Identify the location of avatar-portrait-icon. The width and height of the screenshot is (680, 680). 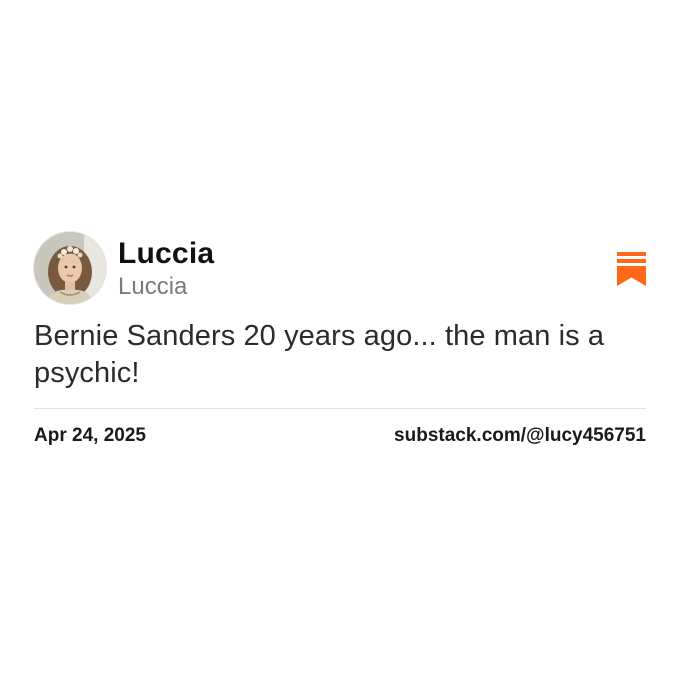
(70, 268).